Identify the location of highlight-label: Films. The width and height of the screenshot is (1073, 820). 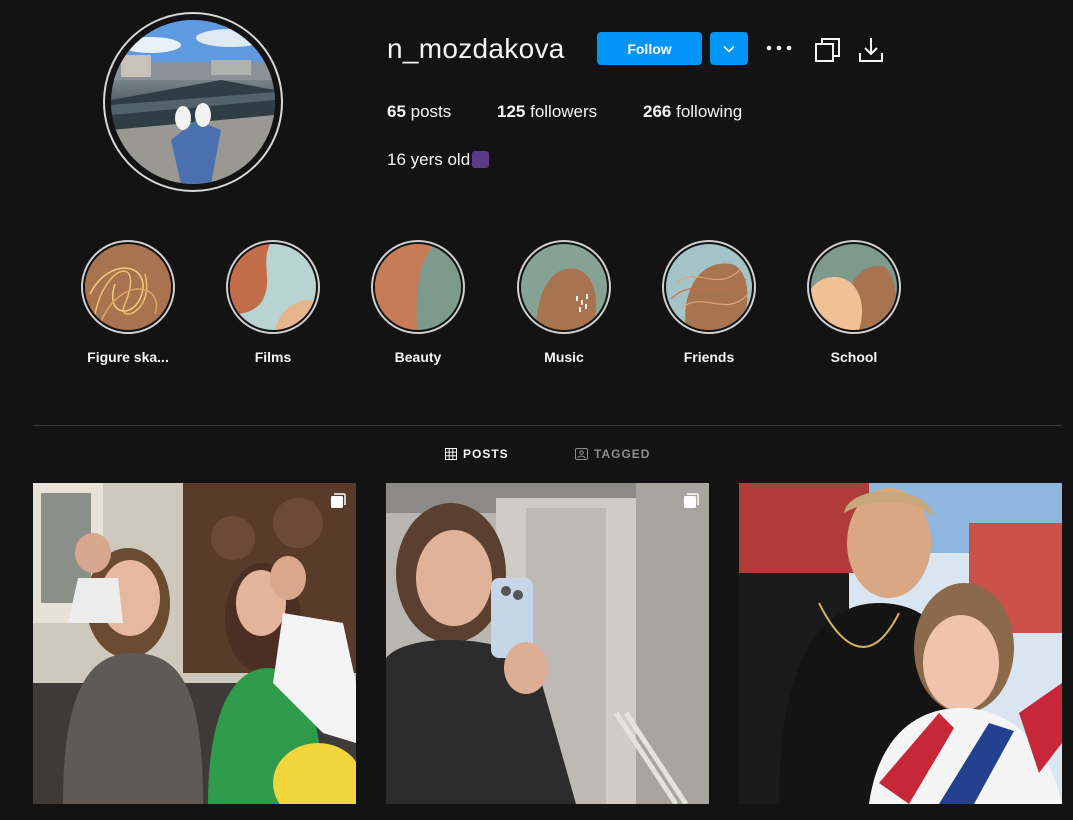
(273, 357).